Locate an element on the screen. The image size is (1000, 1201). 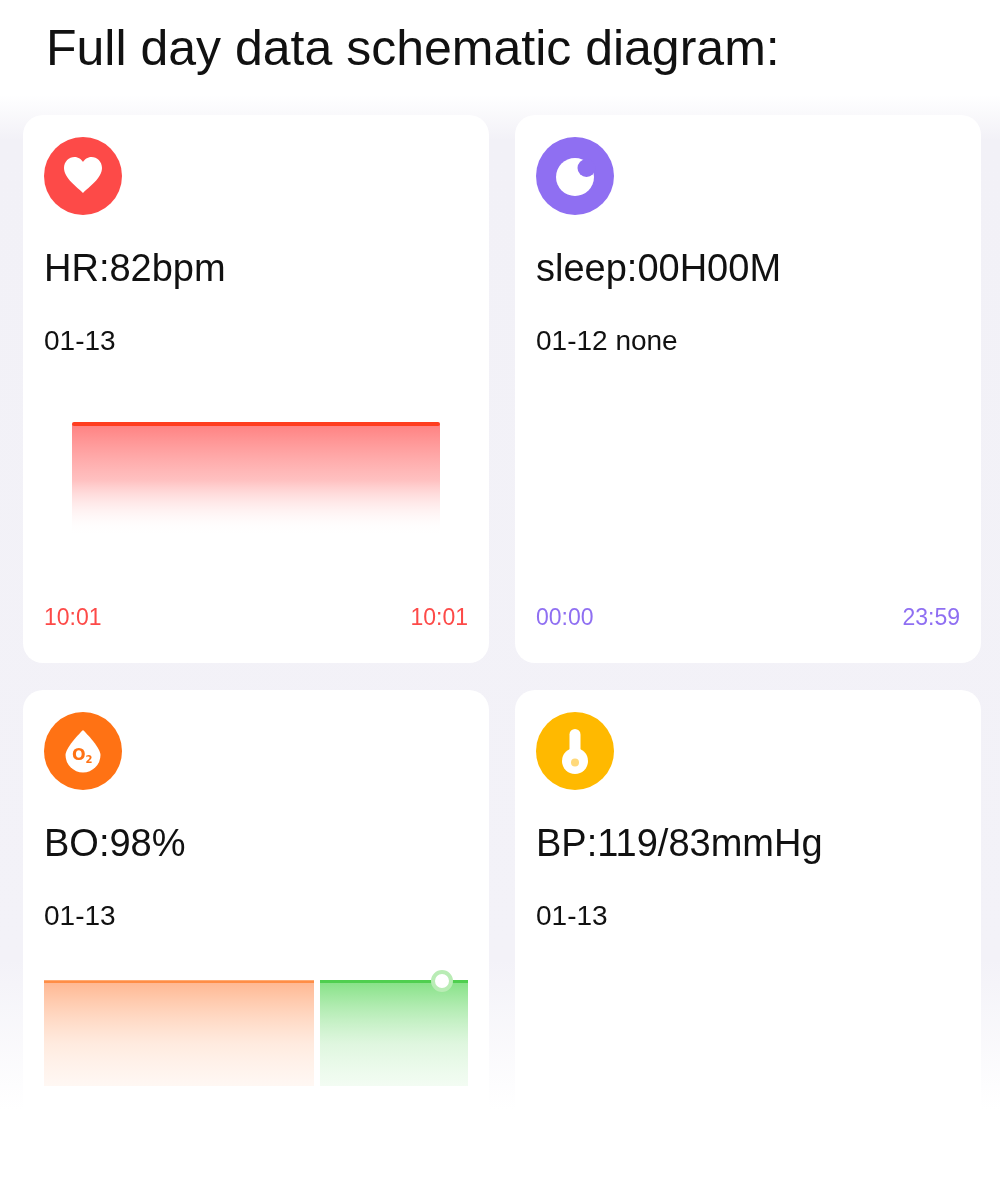
ring-marker-icon is located at coordinates (442, 981).